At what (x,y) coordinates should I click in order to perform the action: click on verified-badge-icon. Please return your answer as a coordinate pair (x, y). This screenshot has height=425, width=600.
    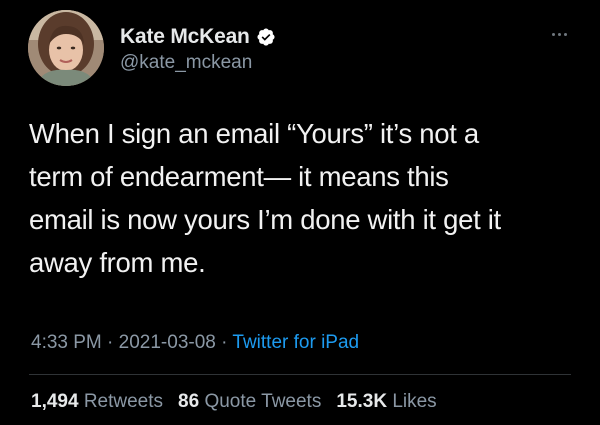
    Looking at the image, I should click on (266, 37).